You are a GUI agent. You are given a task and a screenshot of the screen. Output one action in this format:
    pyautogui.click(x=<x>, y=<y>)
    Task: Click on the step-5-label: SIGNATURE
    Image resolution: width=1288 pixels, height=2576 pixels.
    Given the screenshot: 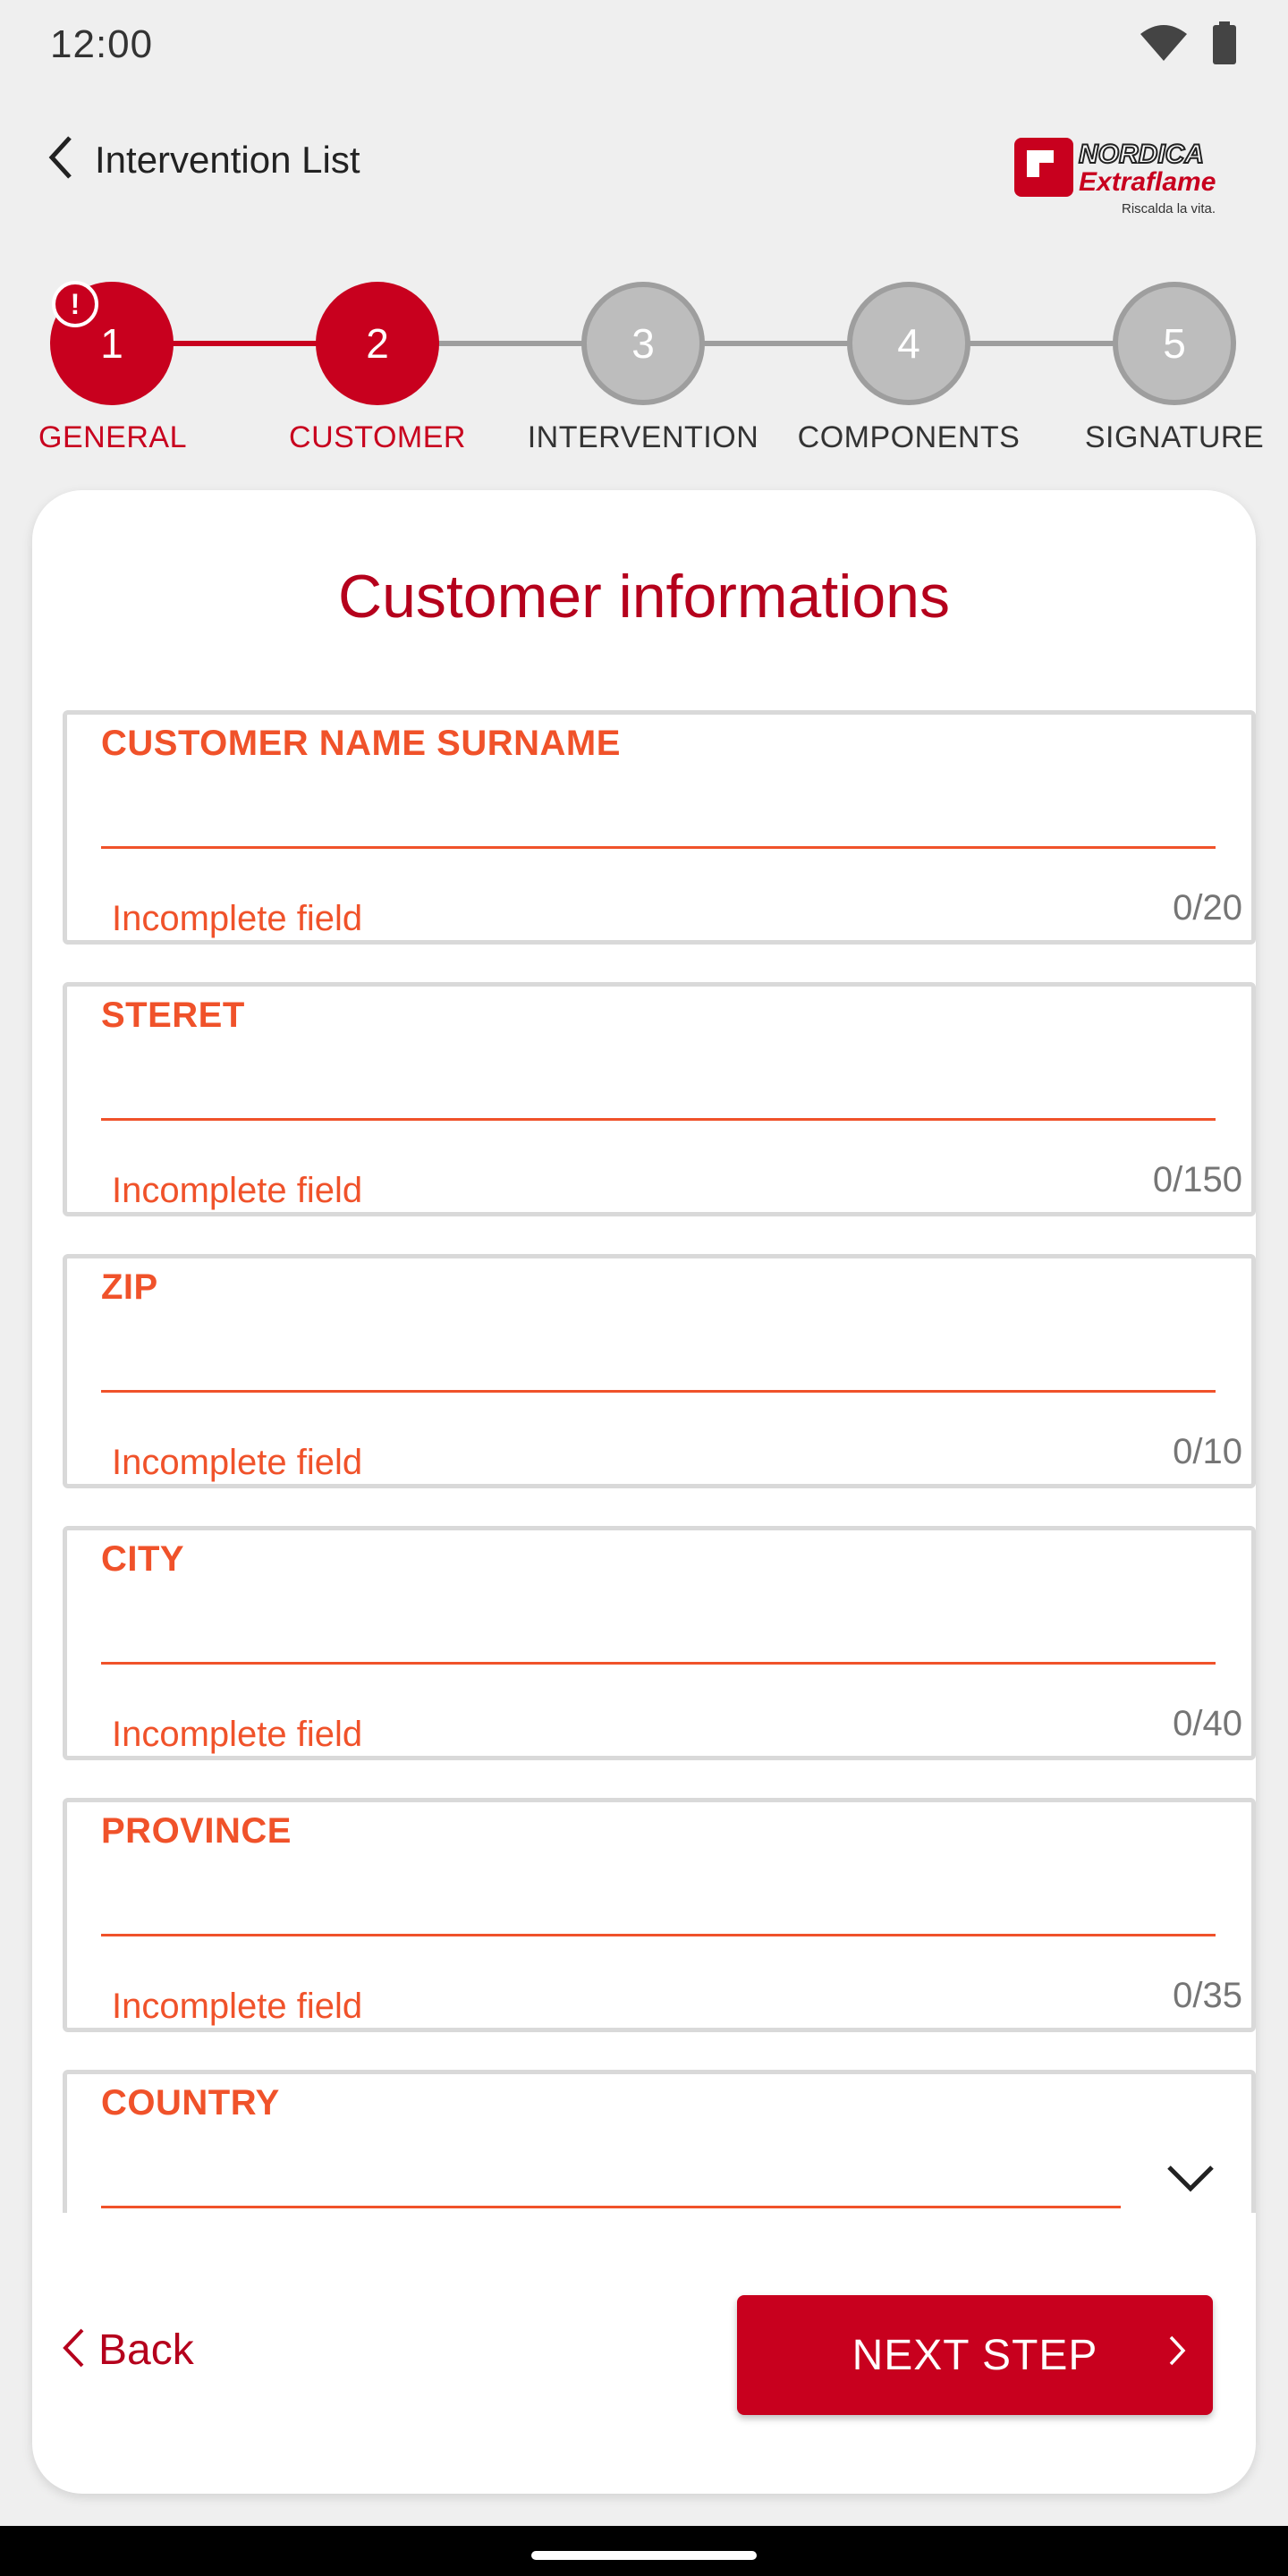 What is the action you would take?
    pyautogui.click(x=1174, y=437)
    